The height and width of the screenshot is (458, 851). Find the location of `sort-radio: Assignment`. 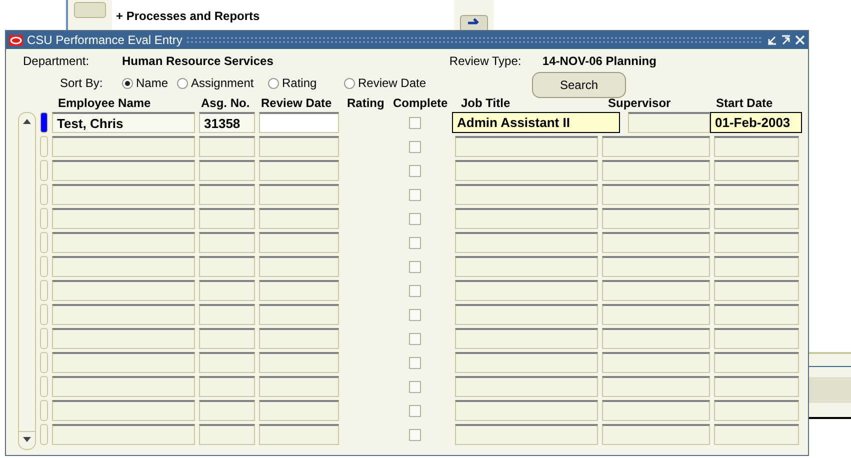

sort-radio: Assignment is located at coordinates (222, 83).